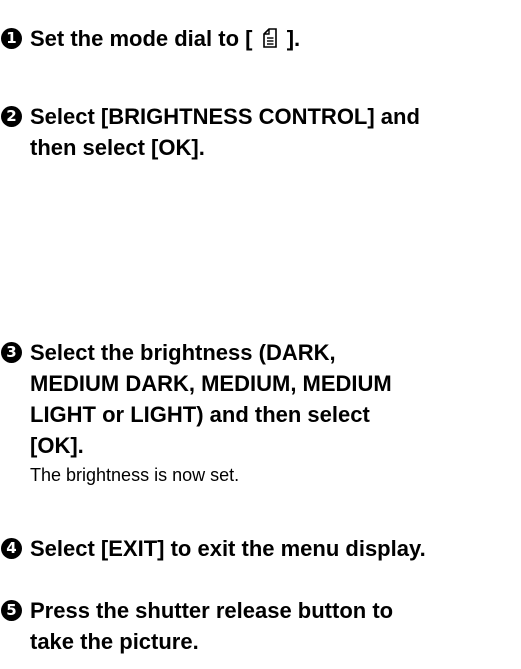 This screenshot has width=521, height=669. Describe the element at coordinates (11, 548) in the screenshot. I see `step-number-badge: 4` at that location.